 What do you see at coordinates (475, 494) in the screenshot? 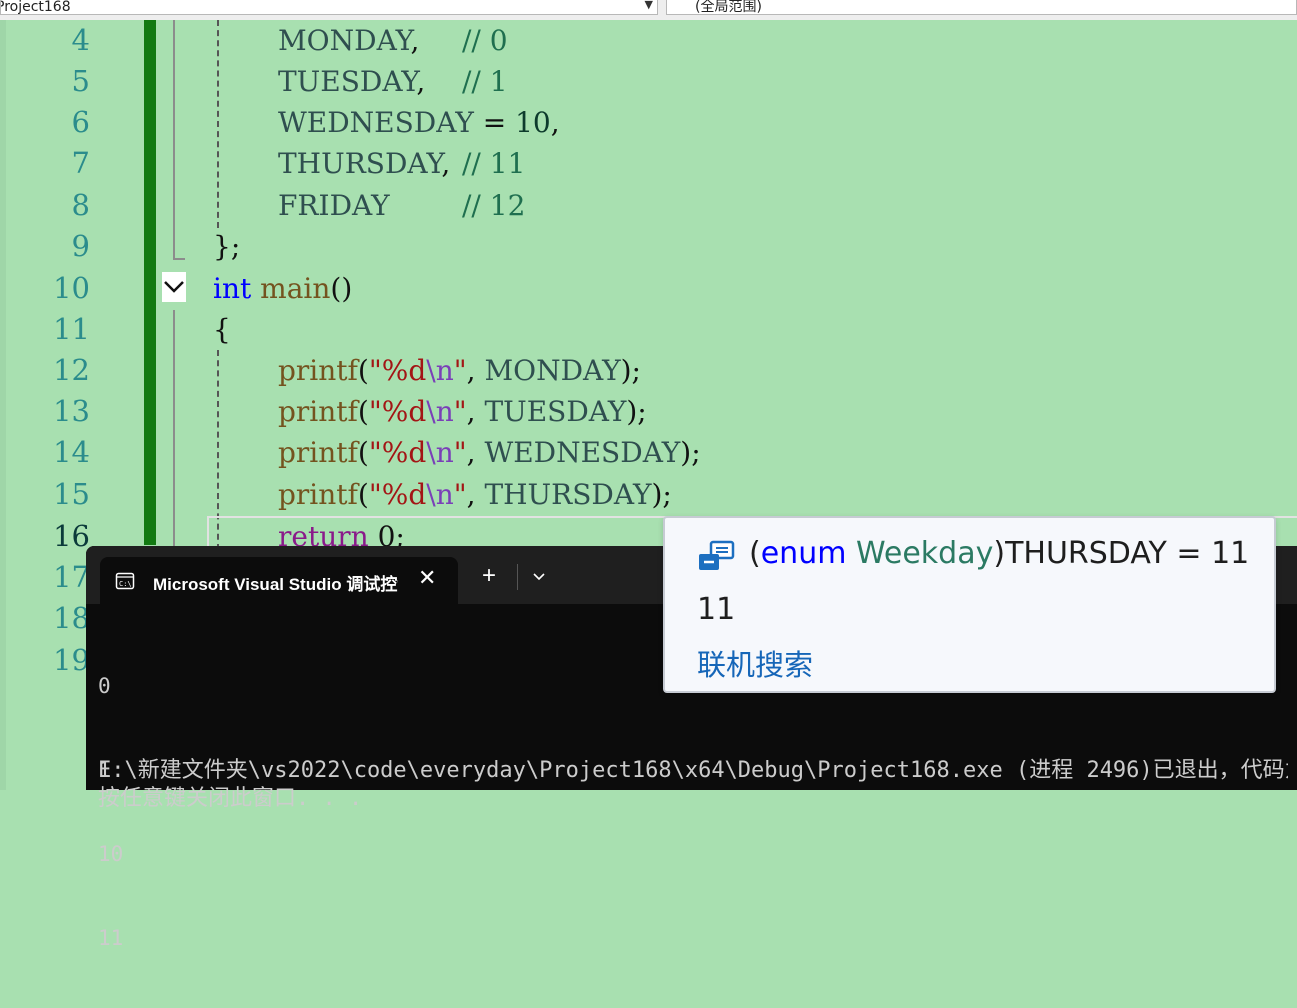
I see `code-text: printf("%d\n", THURSDAY);` at bounding box center [475, 494].